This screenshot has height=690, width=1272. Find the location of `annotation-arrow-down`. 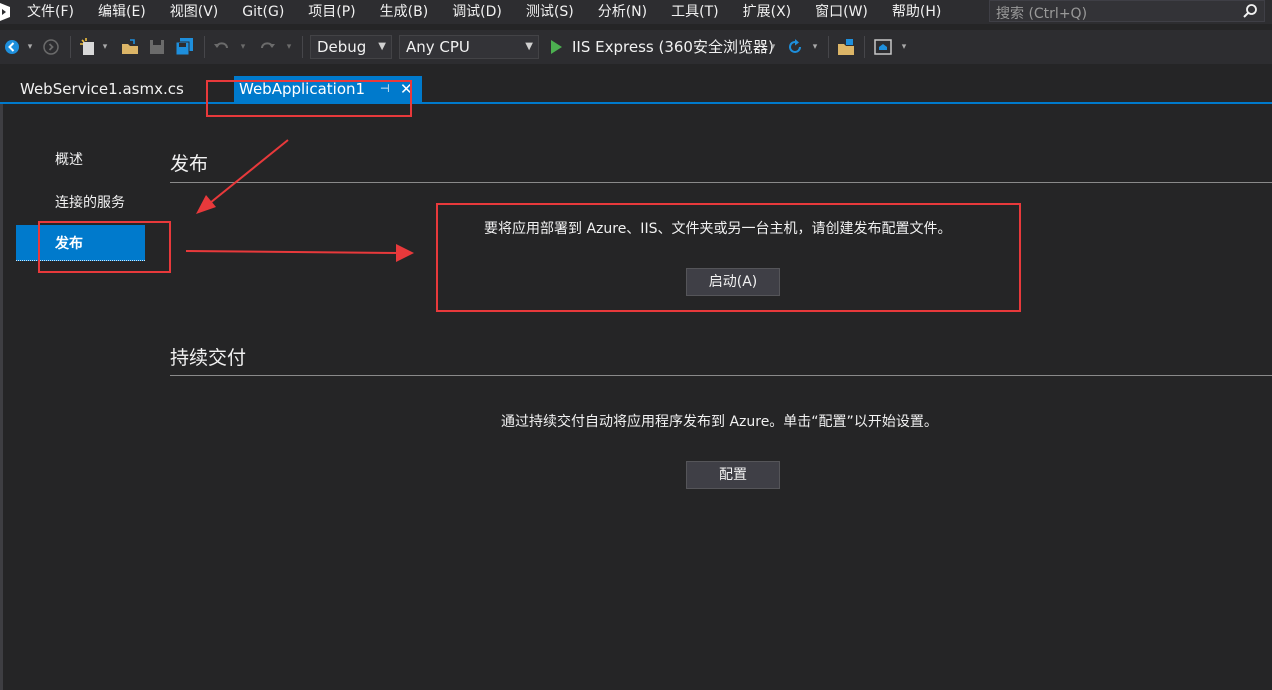

annotation-arrow-down is located at coordinates (242, 176).